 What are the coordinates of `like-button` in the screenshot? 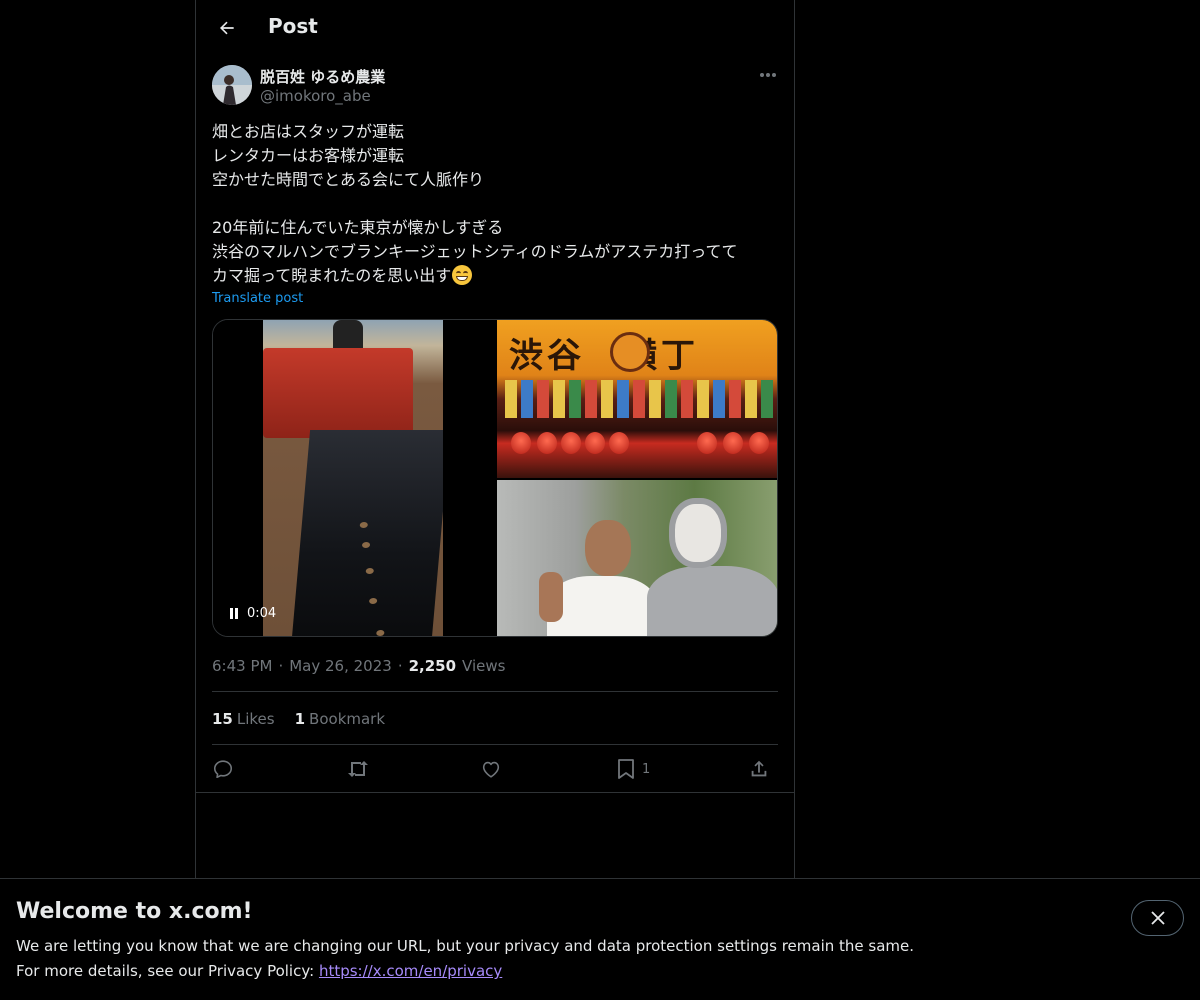 It's located at (491, 769).